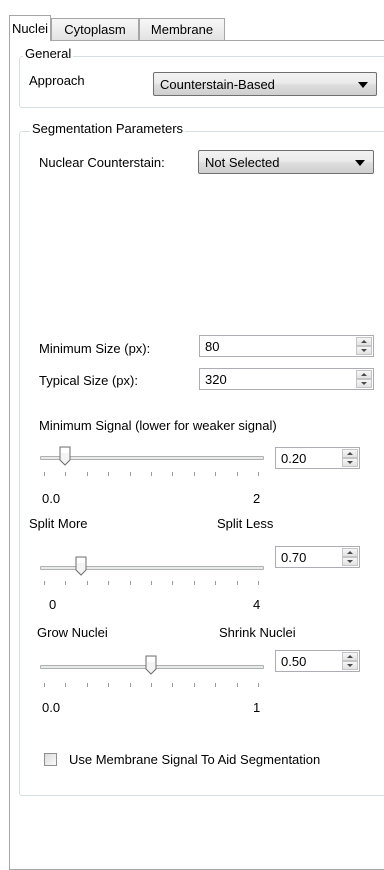 This screenshot has width=384, height=870. What do you see at coordinates (257, 632) in the screenshot?
I see `shrink-nuclei-label: Shrink Nuclei` at bounding box center [257, 632].